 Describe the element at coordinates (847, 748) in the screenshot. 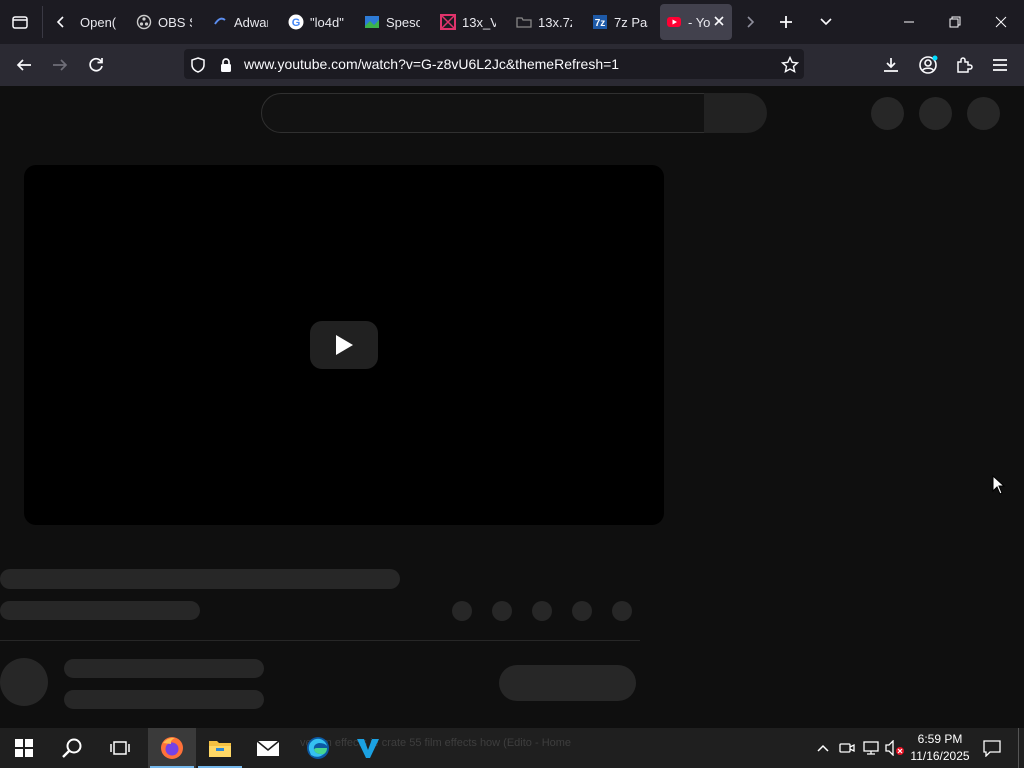

I see `camera-icon` at that location.